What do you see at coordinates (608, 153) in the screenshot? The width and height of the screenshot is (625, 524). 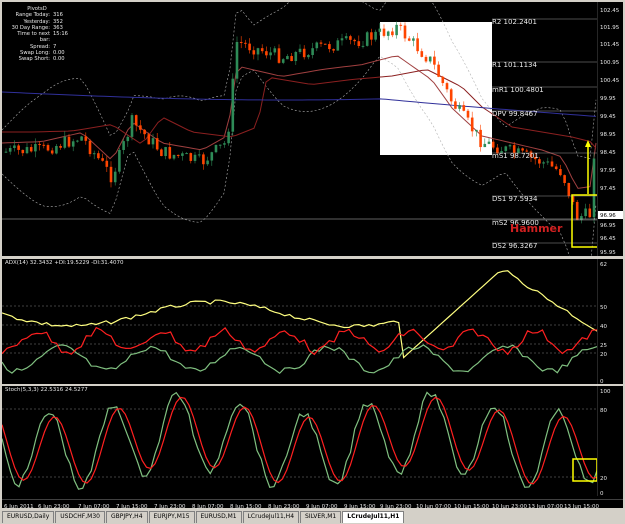 I see `price-tick: 98.45` at bounding box center [608, 153].